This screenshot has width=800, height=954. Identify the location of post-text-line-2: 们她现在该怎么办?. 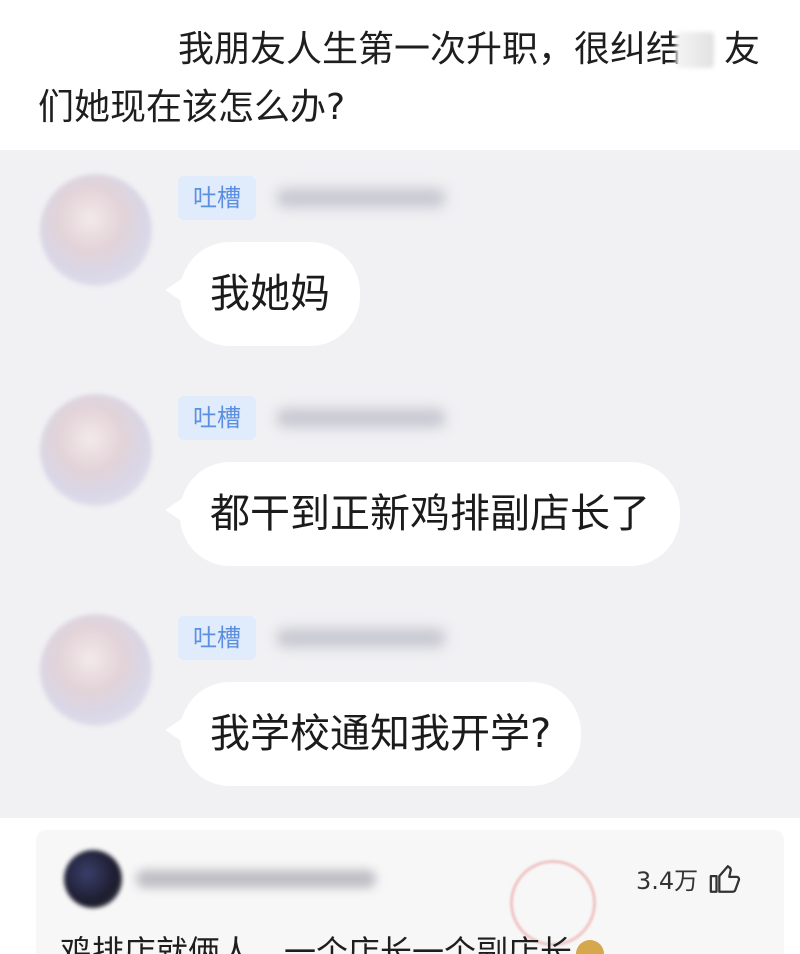
(192, 107).